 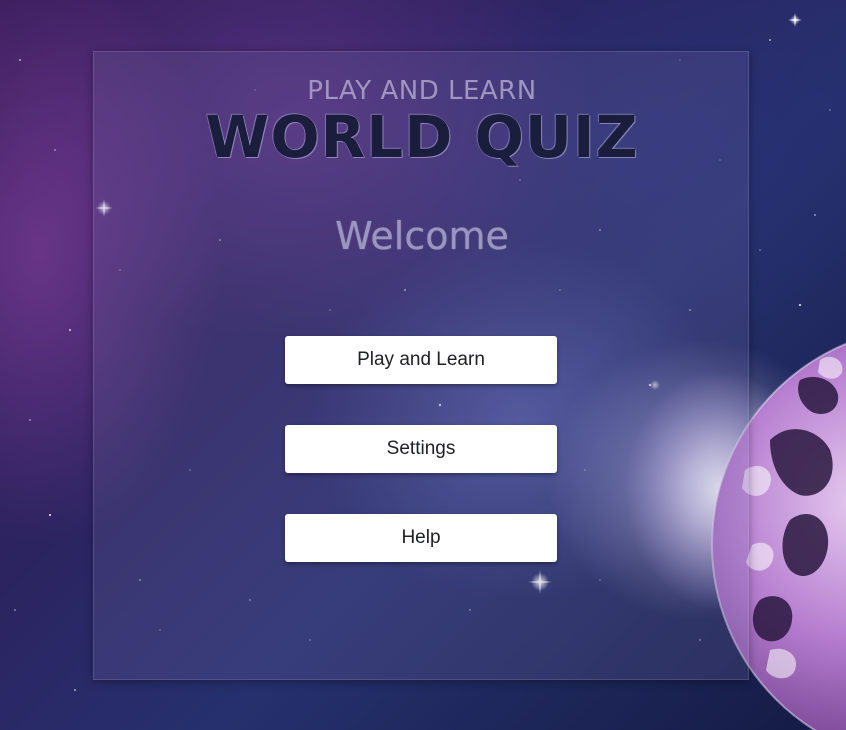 What do you see at coordinates (422, 236) in the screenshot?
I see `welcome-heading: Welcome` at bounding box center [422, 236].